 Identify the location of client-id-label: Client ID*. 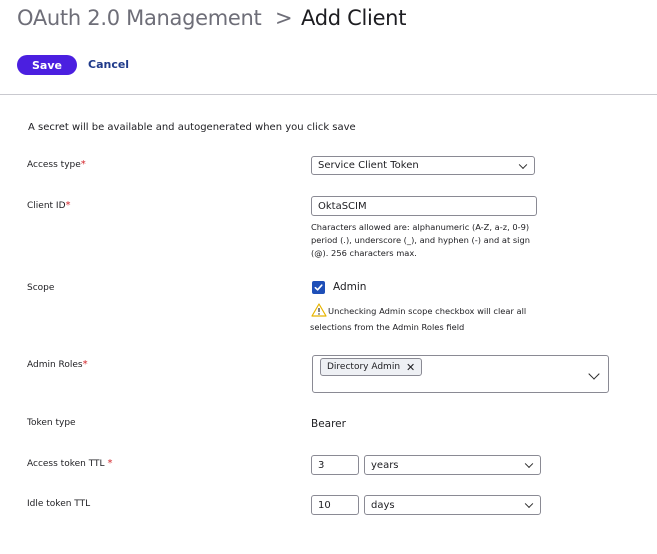
(49, 205).